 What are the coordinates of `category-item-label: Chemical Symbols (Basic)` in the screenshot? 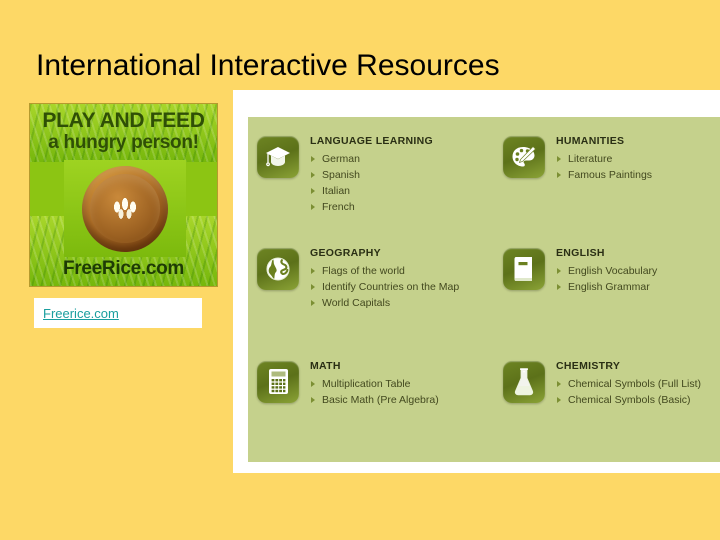 It's located at (629, 399).